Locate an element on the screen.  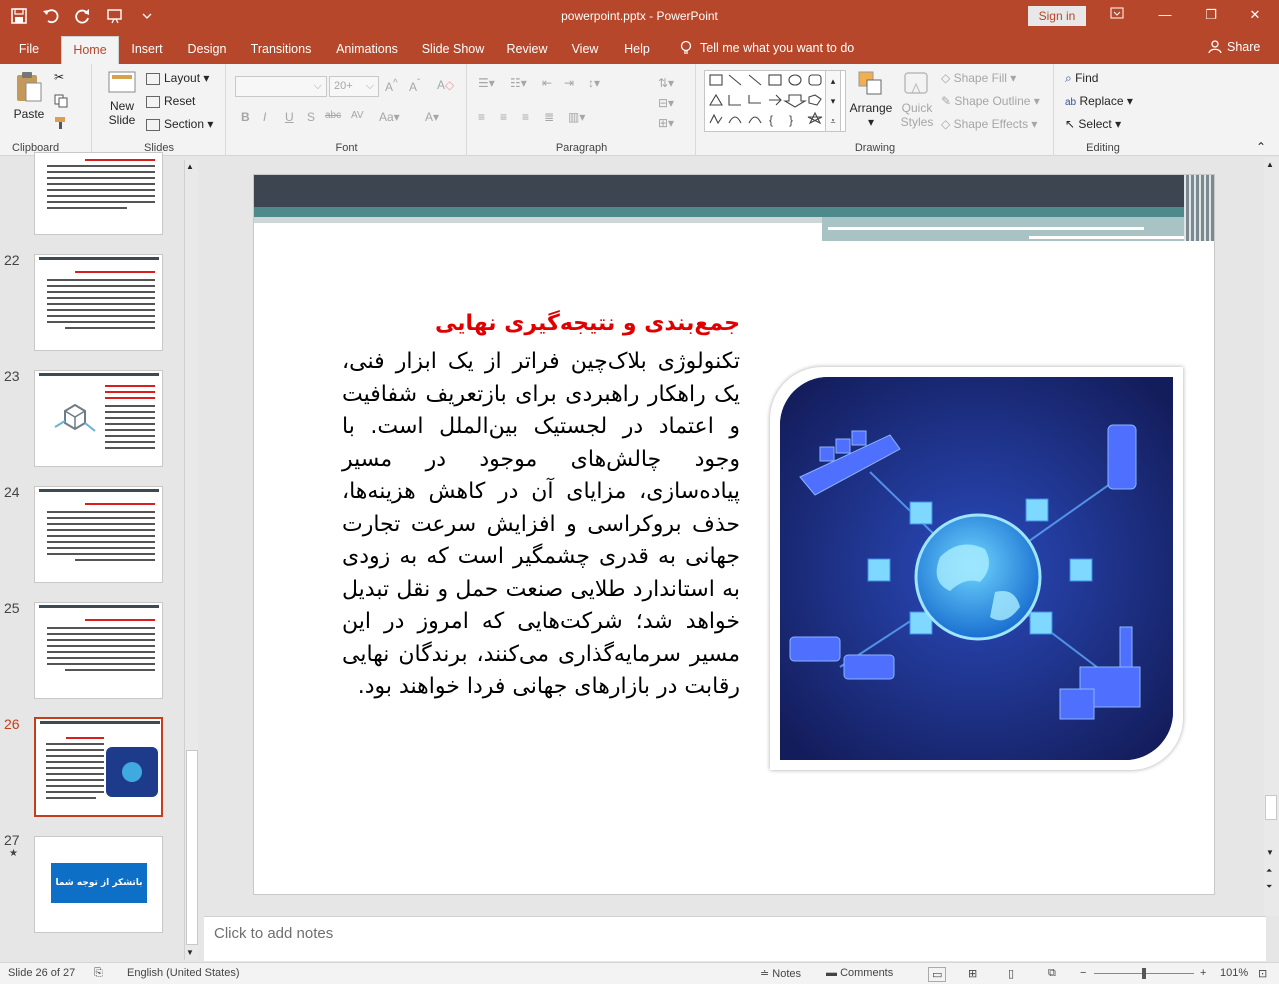
tab-help: Help is located at coordinates (637, 50).